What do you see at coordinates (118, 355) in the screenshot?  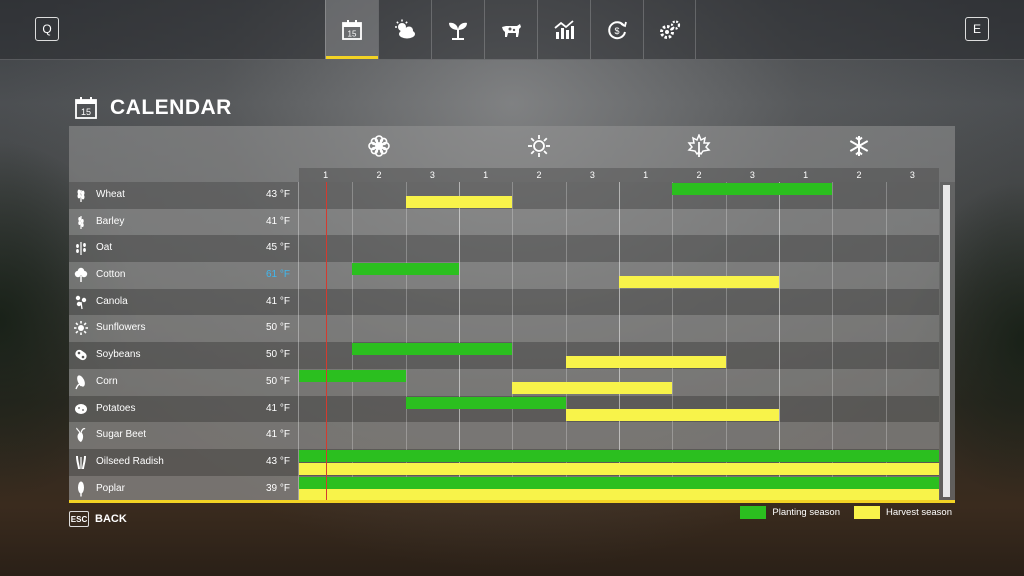 I see `crop-name: Soybeans` at bounding box center [118, 355].